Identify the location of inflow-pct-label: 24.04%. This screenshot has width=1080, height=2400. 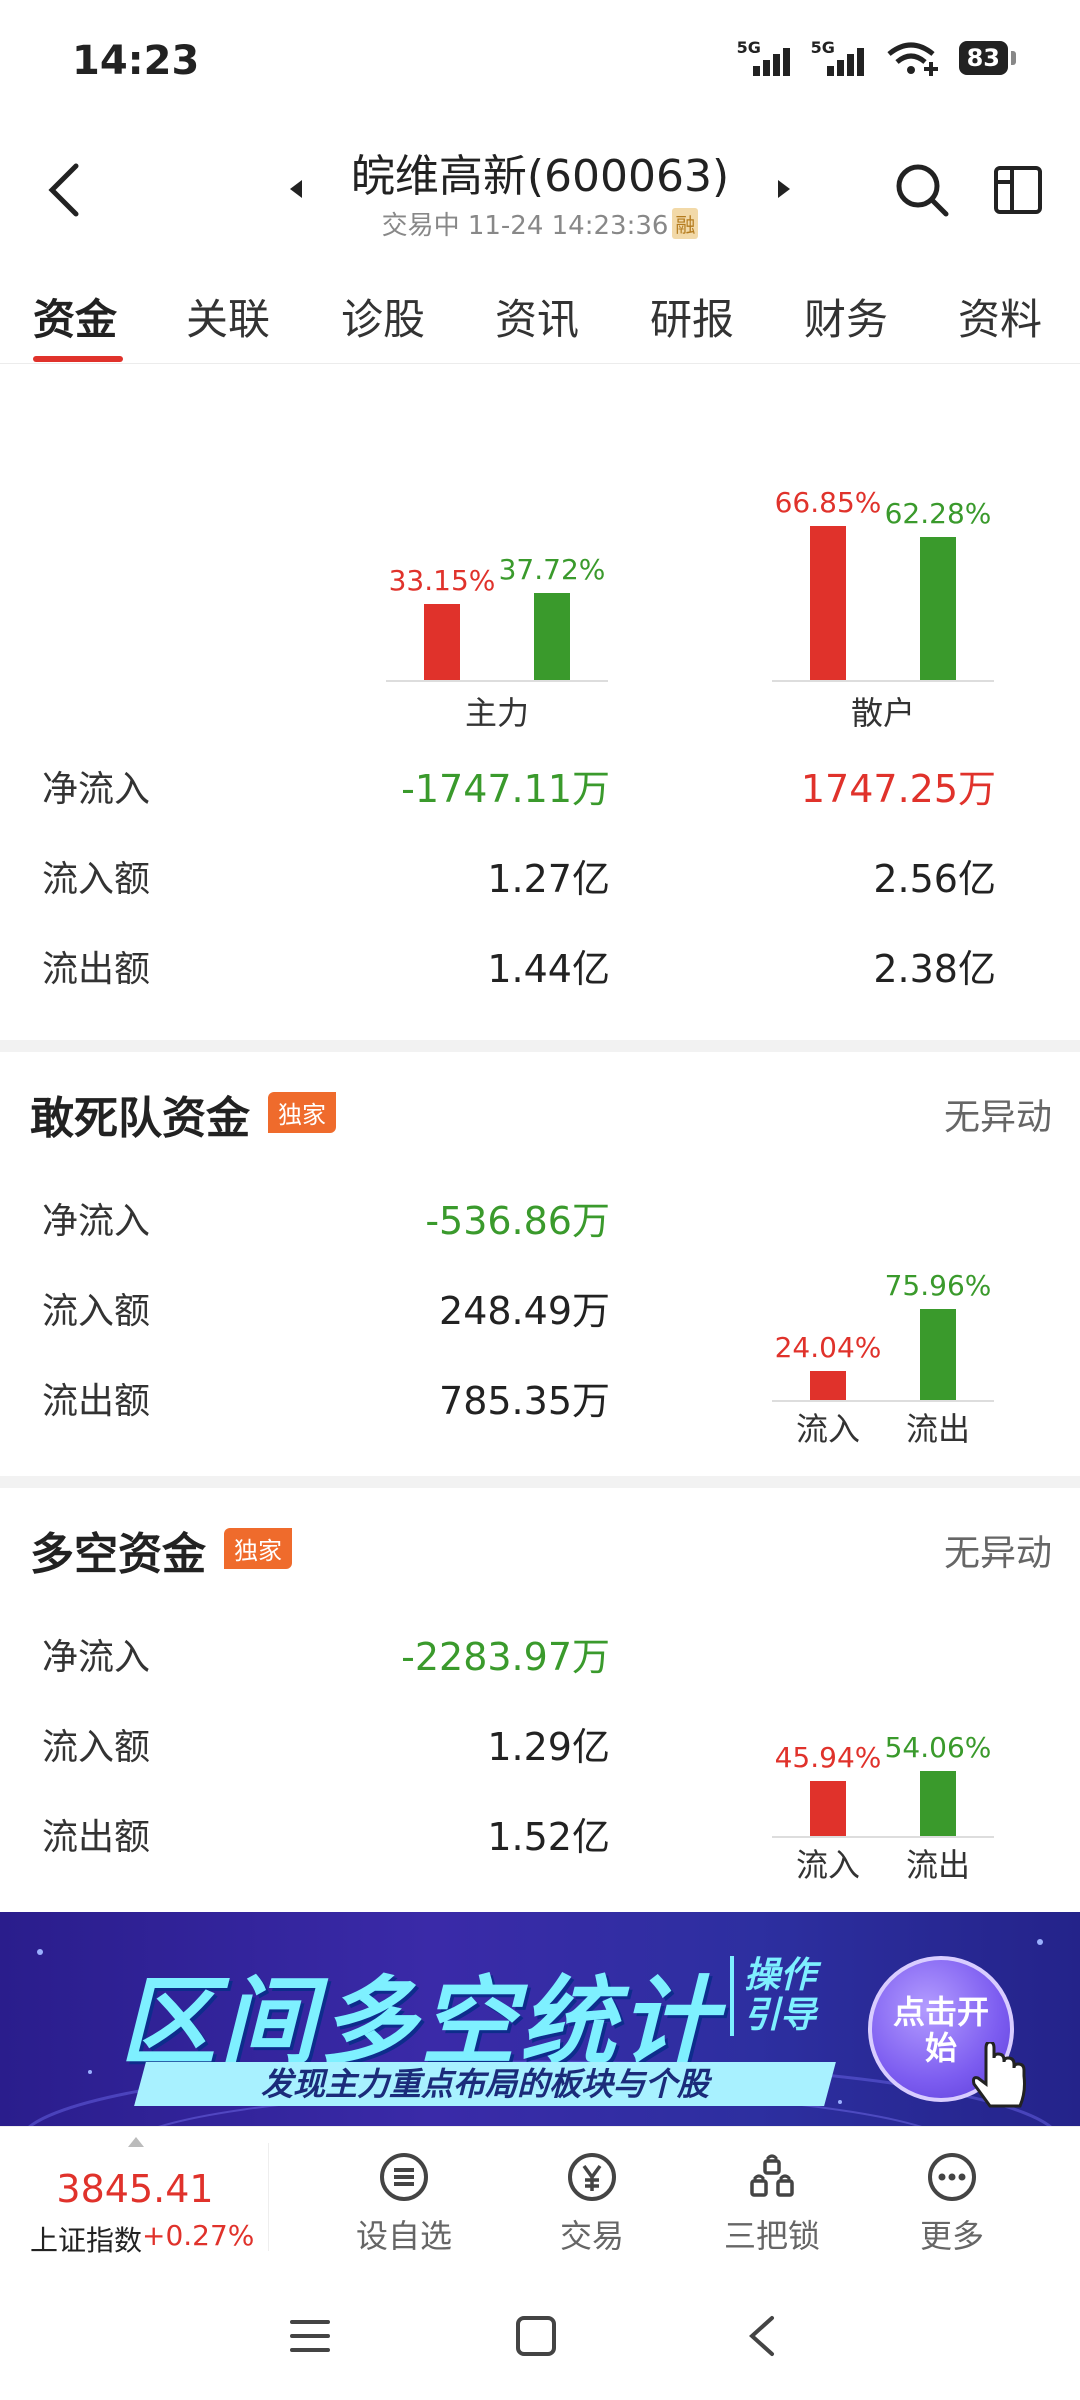
(828, 1348).